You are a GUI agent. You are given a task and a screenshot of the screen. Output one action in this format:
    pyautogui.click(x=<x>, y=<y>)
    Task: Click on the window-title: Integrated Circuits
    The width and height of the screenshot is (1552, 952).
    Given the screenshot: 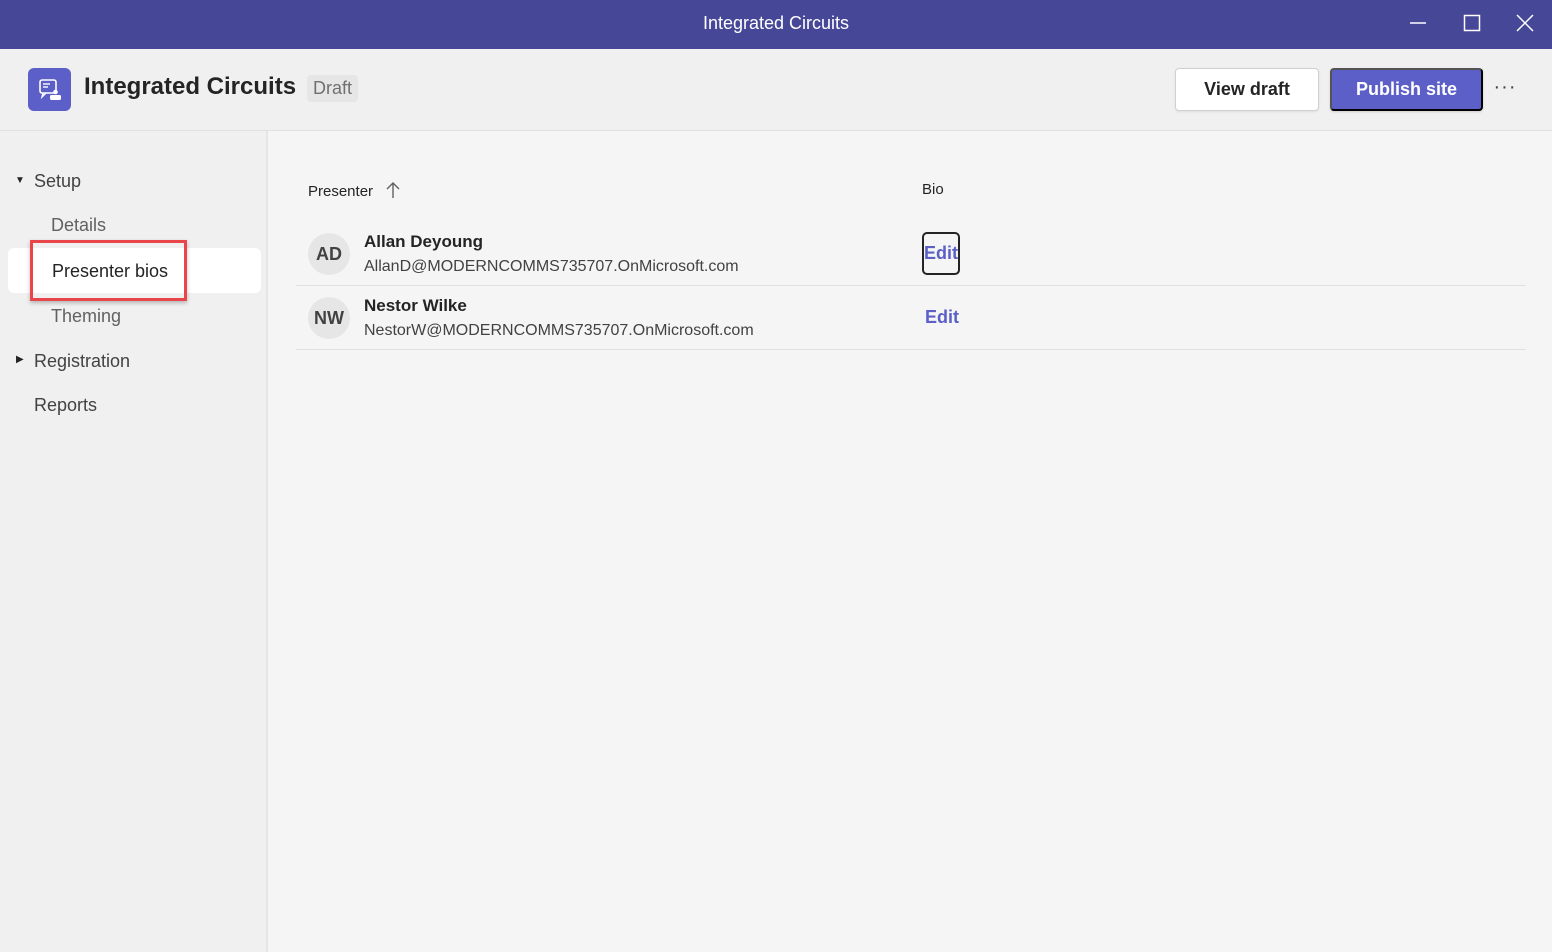 What is the action you would take?
    pyautogui.click(x=776, y=23)
    